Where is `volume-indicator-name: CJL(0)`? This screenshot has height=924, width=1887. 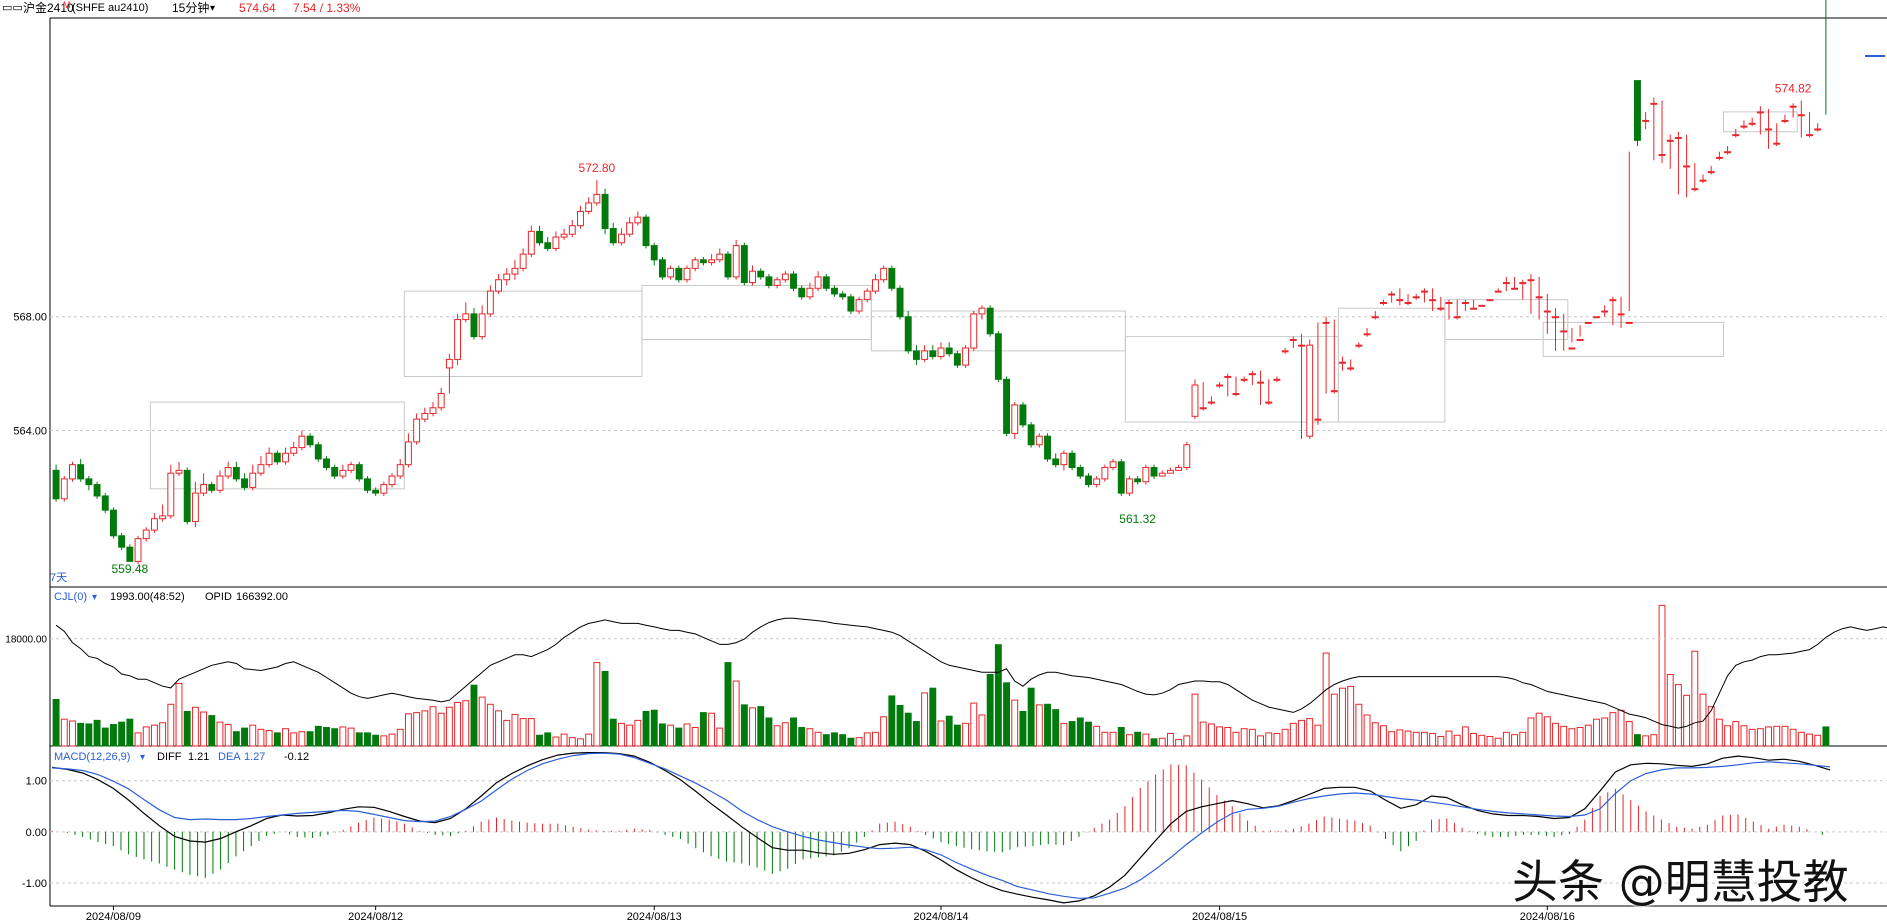 volume-indicator-name: CJL(0) is located at coordinates (70, 597).